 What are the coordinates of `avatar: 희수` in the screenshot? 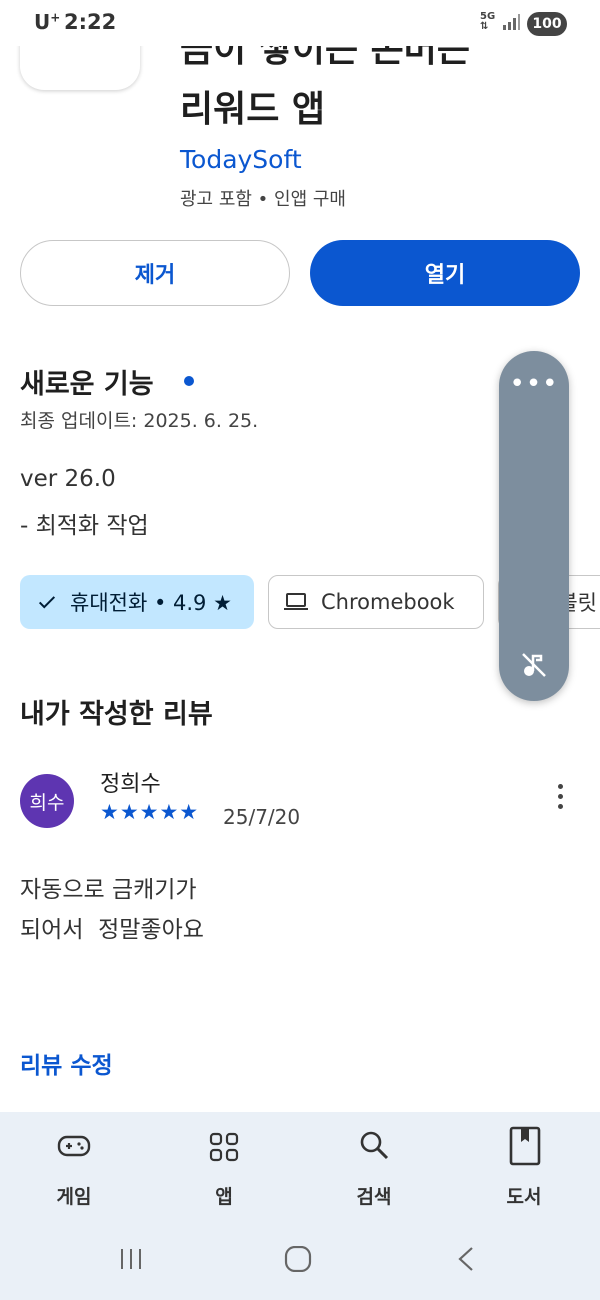 It's located at (47, 801).